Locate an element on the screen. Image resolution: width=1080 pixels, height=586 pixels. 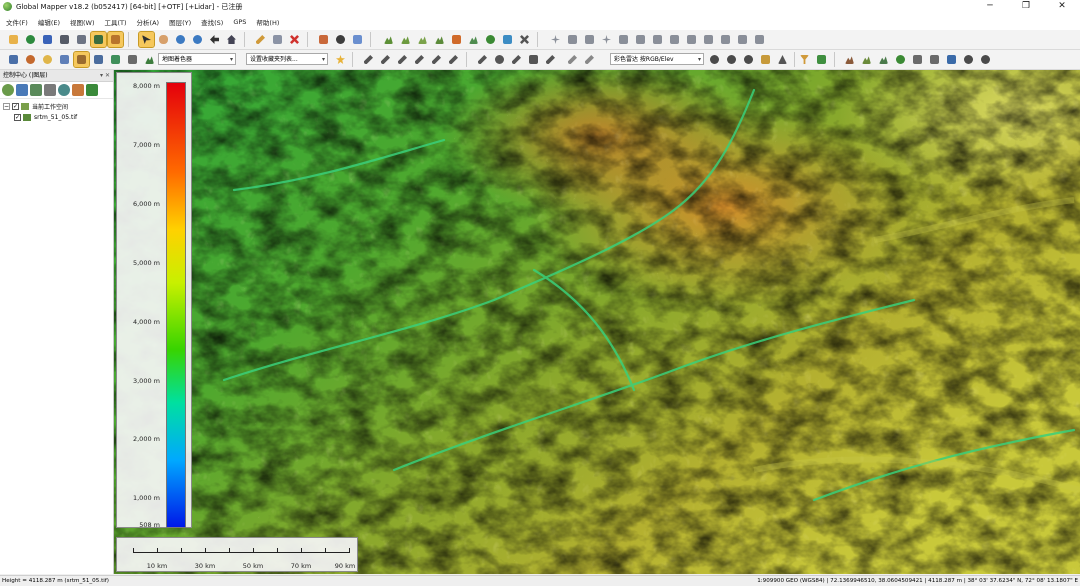
pan-tool-button is located at coordinates (163, 39).